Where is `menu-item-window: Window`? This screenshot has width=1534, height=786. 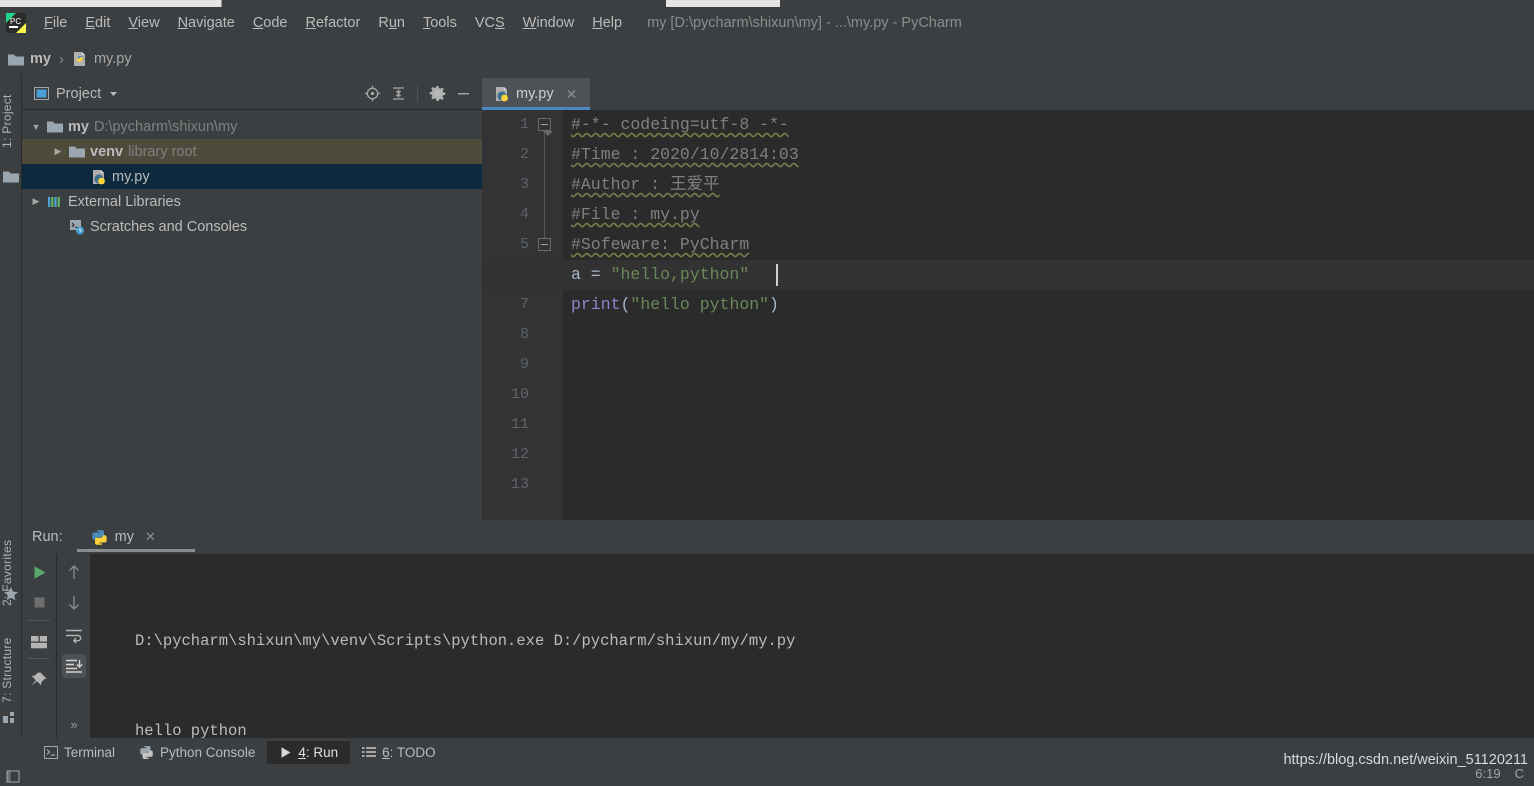 menu-item-window: Window is located at coordinates (549, 23).